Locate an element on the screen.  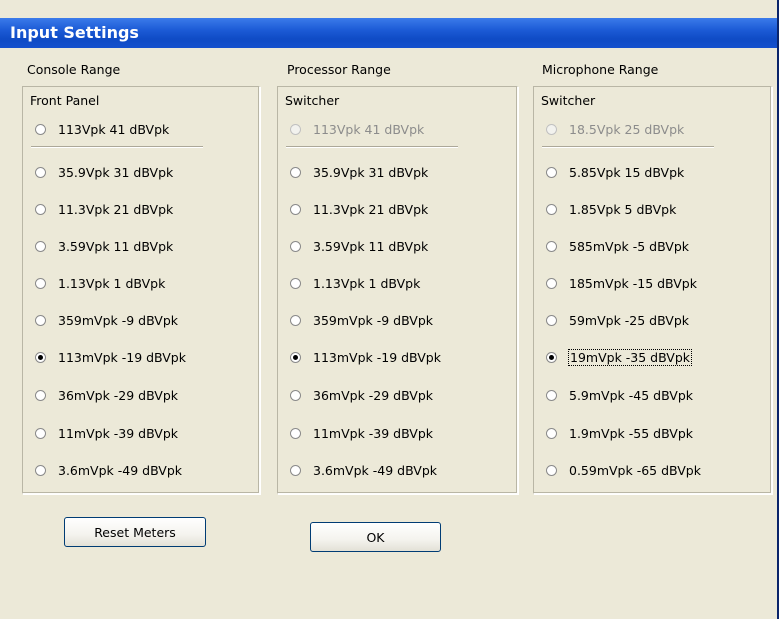
title-bar: Input Settings is located at coordinates (388, 33).